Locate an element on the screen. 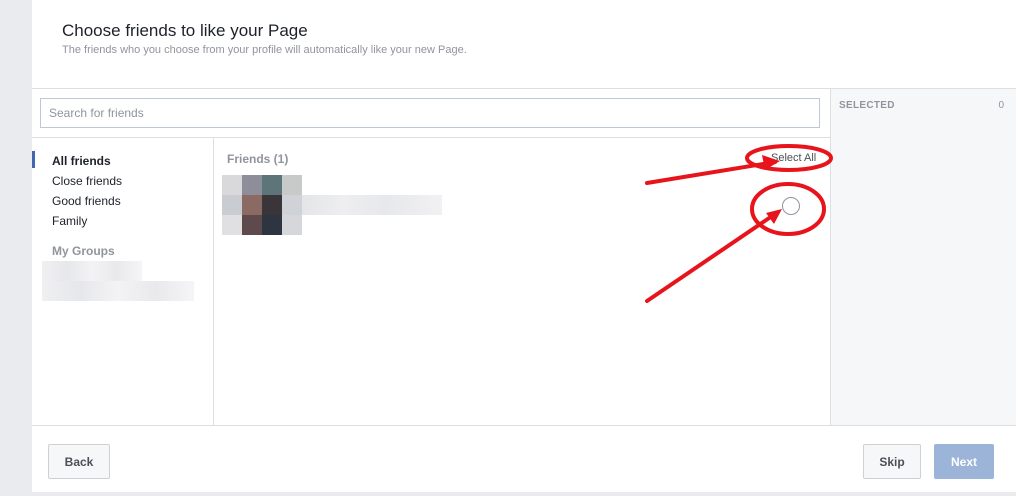 Image resolution: width=1016 pixels, height=496 pixels. nav-item-family: Family is located at coordinates (69, 221).